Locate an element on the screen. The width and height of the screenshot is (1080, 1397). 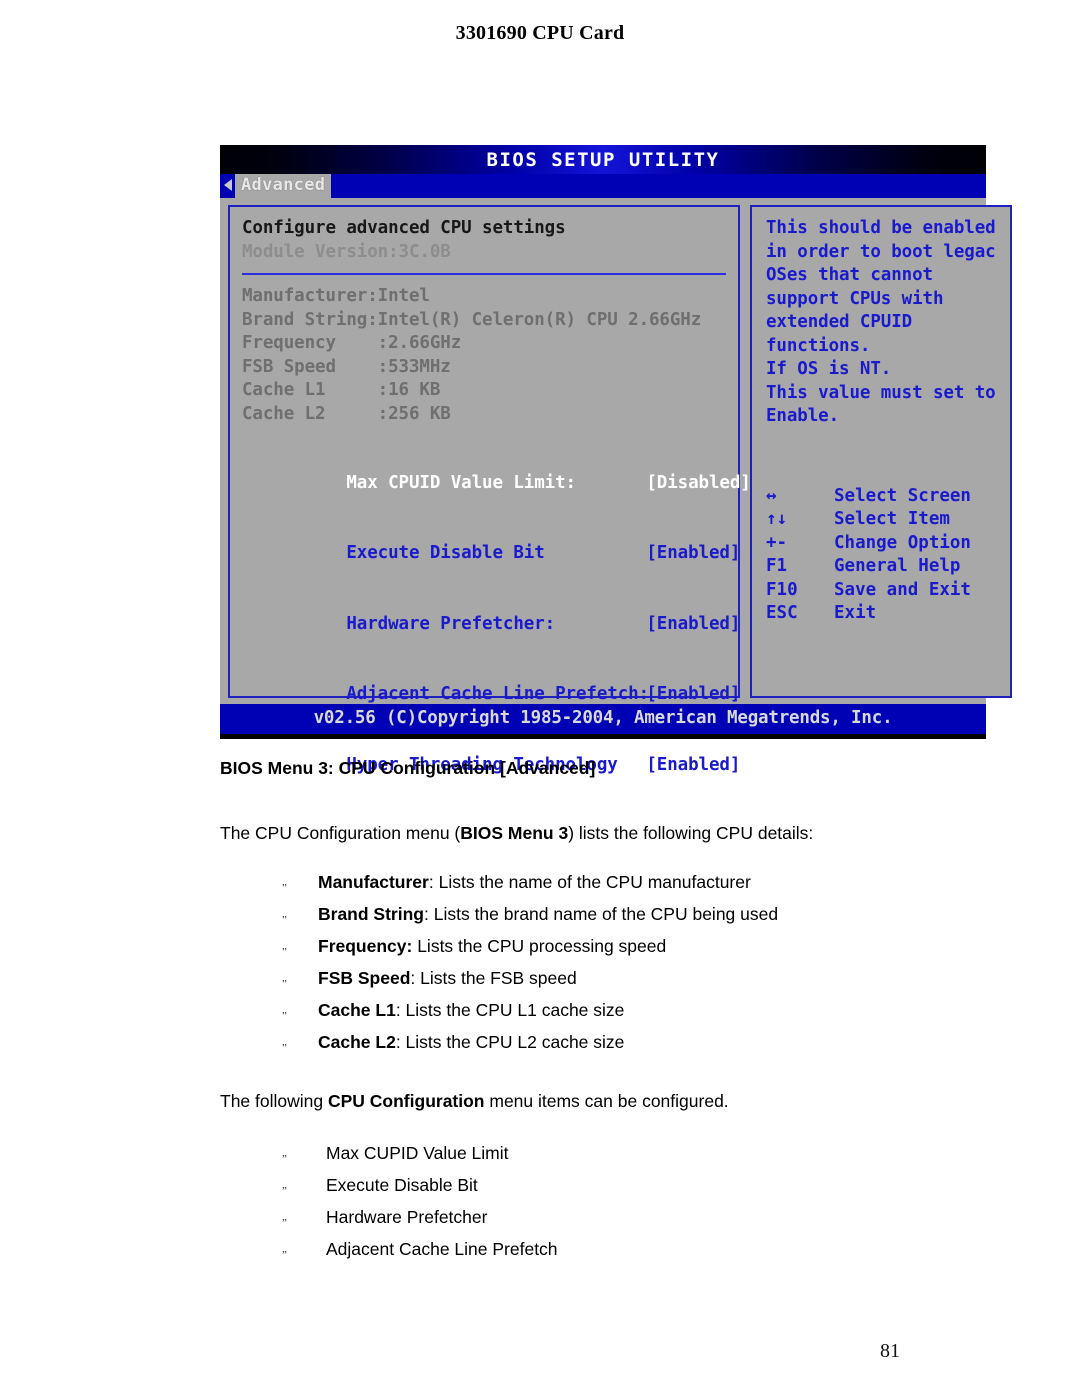
cpu-info-cache-l2: Cache L2 :256 KB is located at coordinates (346, 413).